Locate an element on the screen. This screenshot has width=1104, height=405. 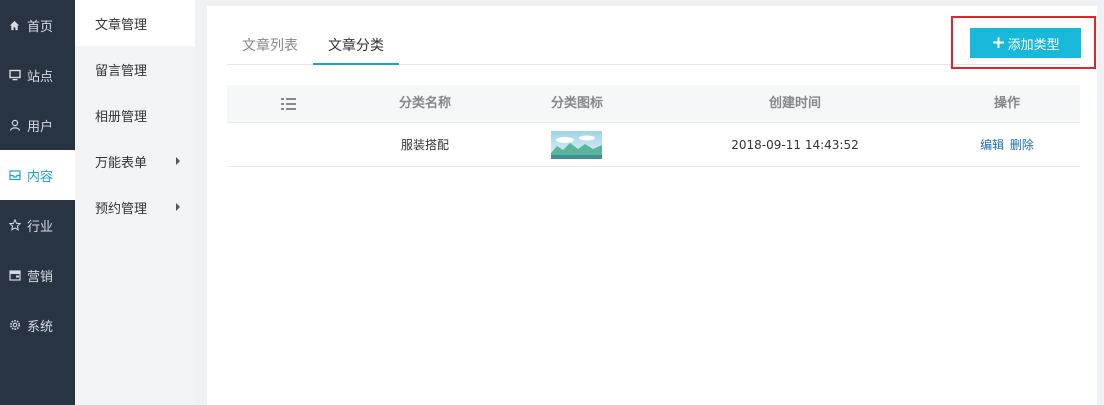
plus-icon: + is located at coordinates (998, 42).